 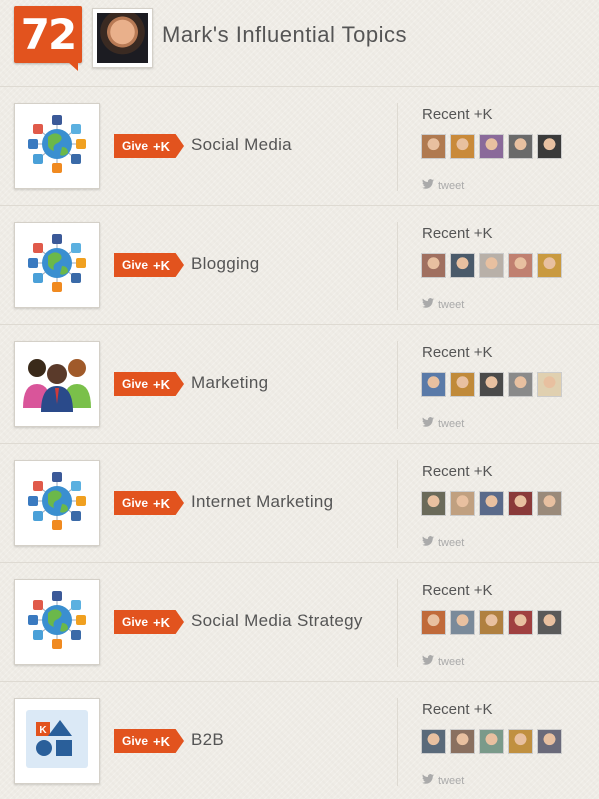 I want to click on people-group-icon, so click(x=57, y=384).